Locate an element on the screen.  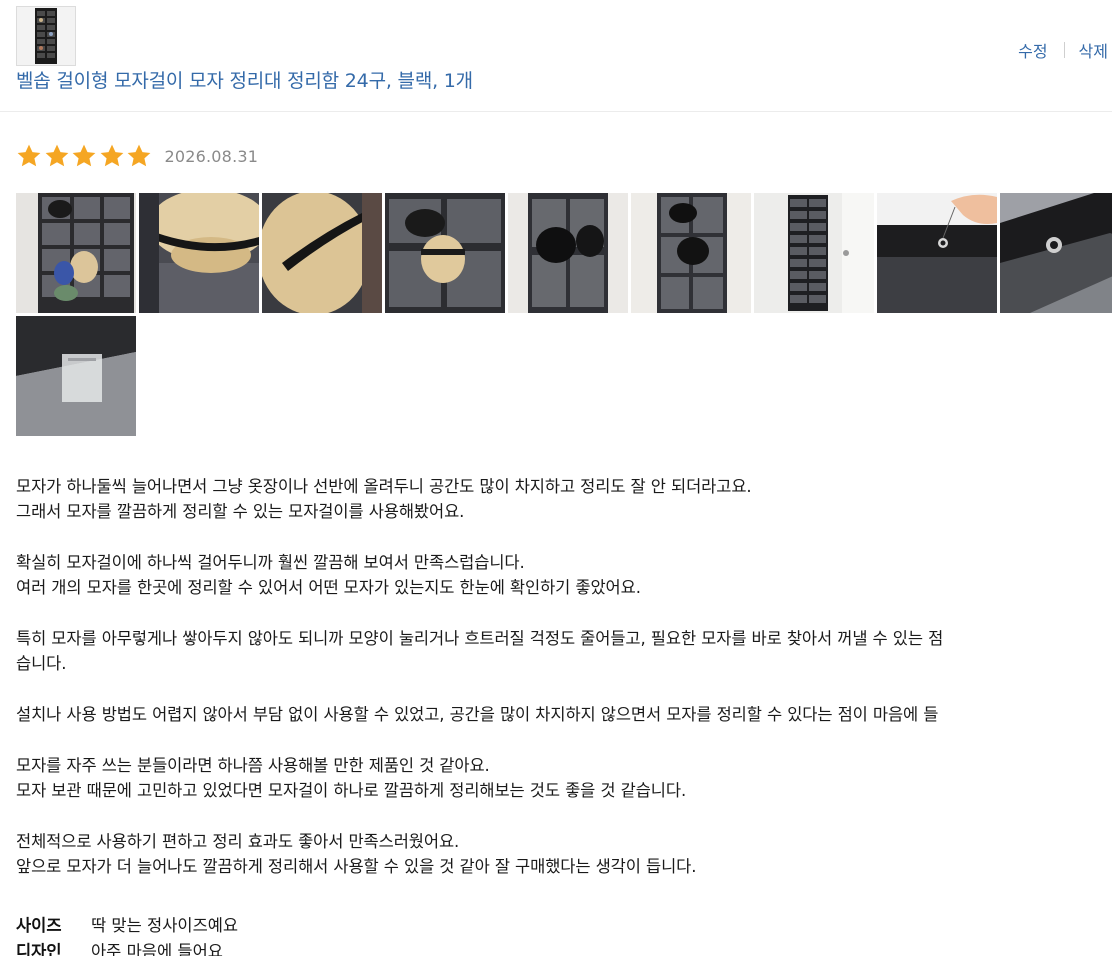
review-line: 전체적으로 사용하기 편하고 정리 효과도 좋아서 만족스러웠어요. is located at coordinates (238, 841).